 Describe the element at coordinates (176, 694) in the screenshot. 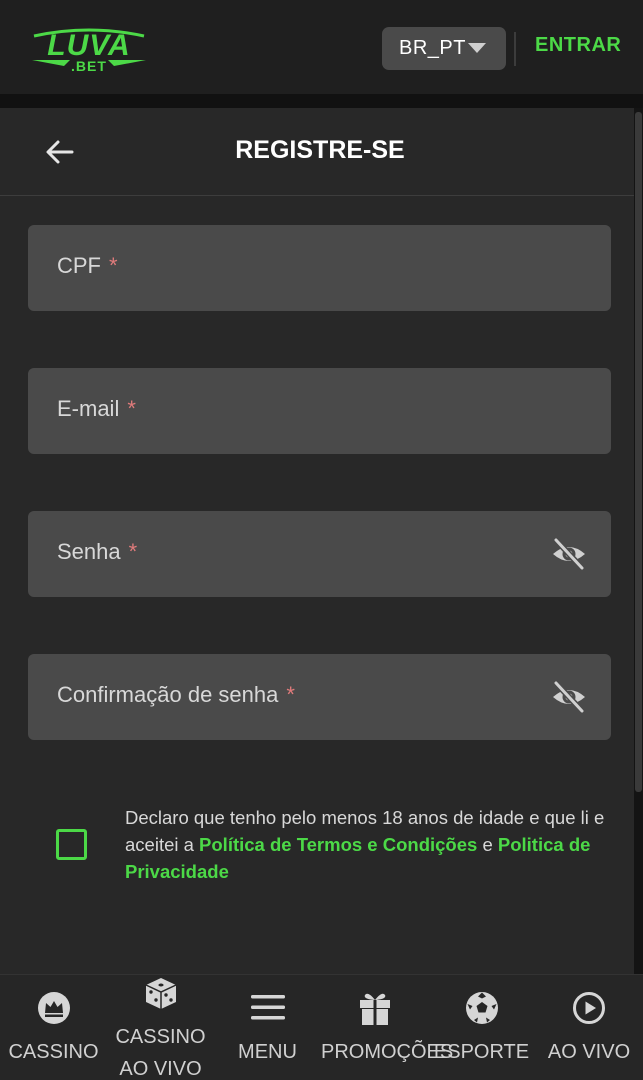

I see `confirm-password-label: Confirmação de senha *` at that location.